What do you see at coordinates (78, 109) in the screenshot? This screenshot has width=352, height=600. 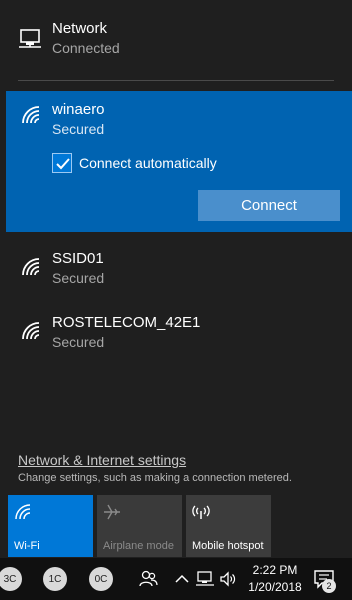 I see `wifi-network-ssid: winaero` at bounding box center [78, 109].